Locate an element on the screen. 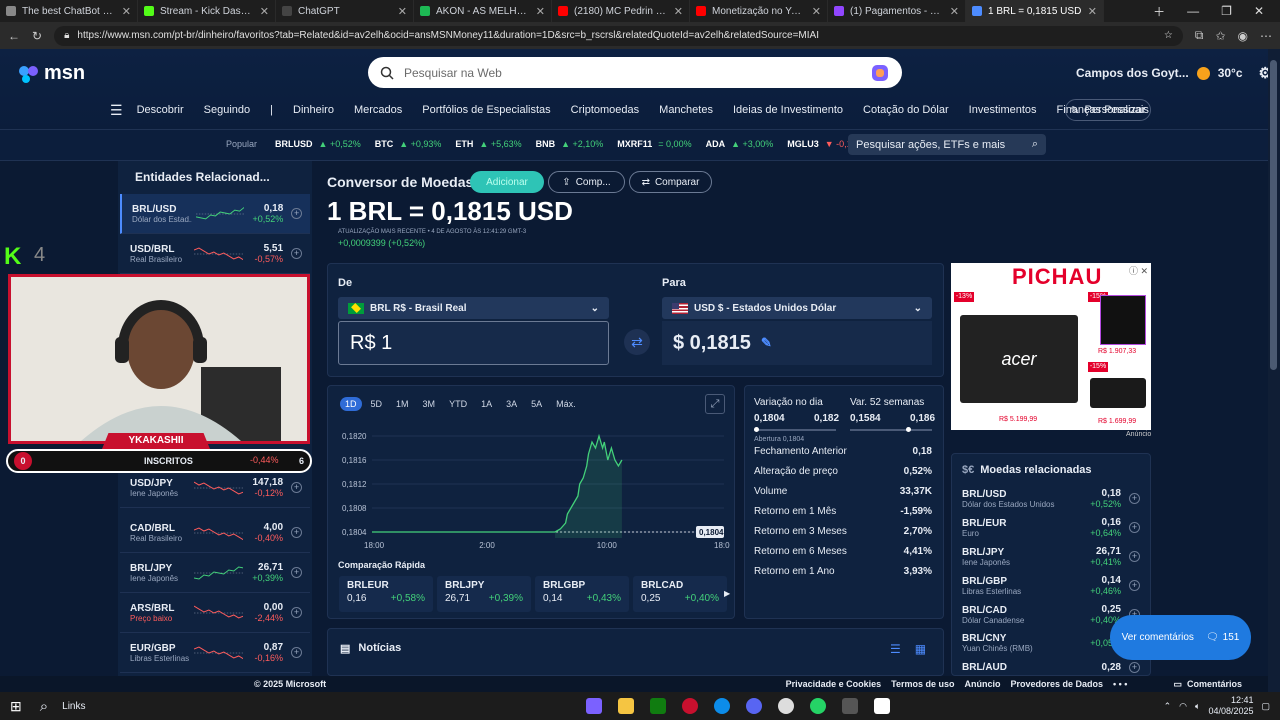 The image size is (1280, 720). app-capcut-icon is located at coordinates (881, 706).